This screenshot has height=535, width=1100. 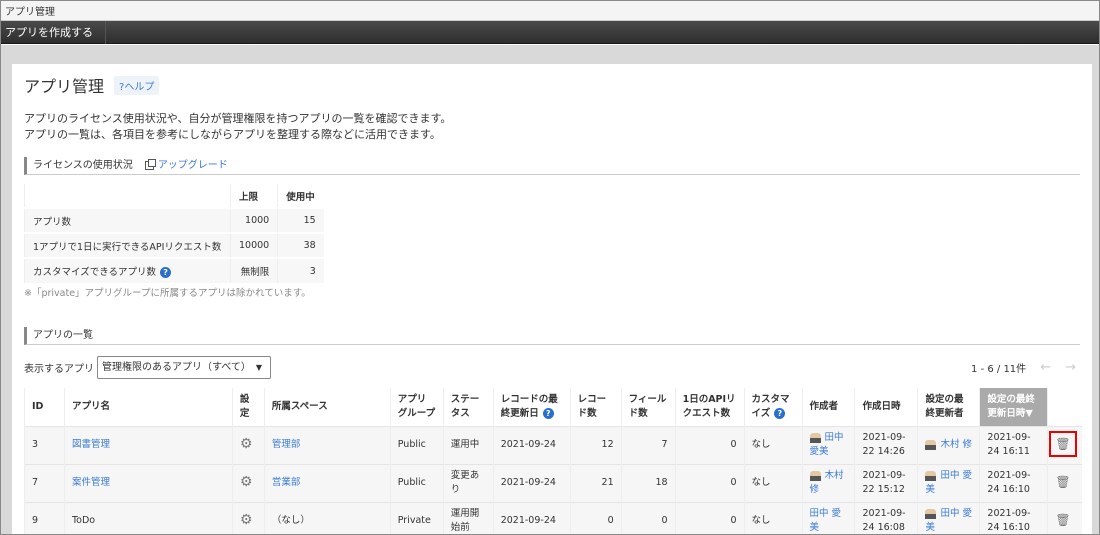 What do you see at coordinates (300, 270) in the screenshot?
I see `license-used: 3` at bounding box center [300, 270].